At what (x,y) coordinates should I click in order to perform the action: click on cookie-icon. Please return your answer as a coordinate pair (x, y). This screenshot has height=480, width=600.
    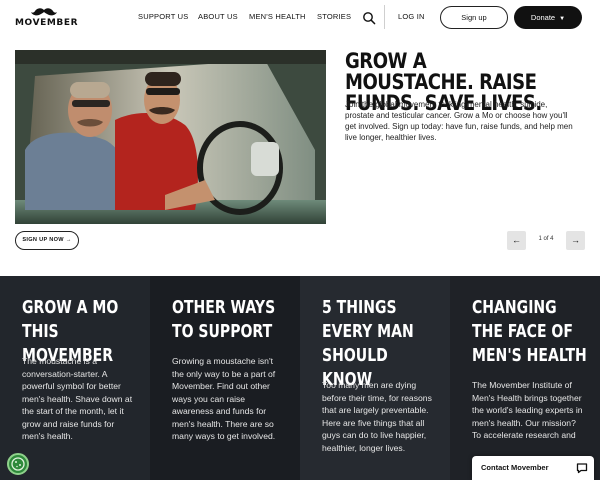
    Looking at the image, I should click on (18, 464).